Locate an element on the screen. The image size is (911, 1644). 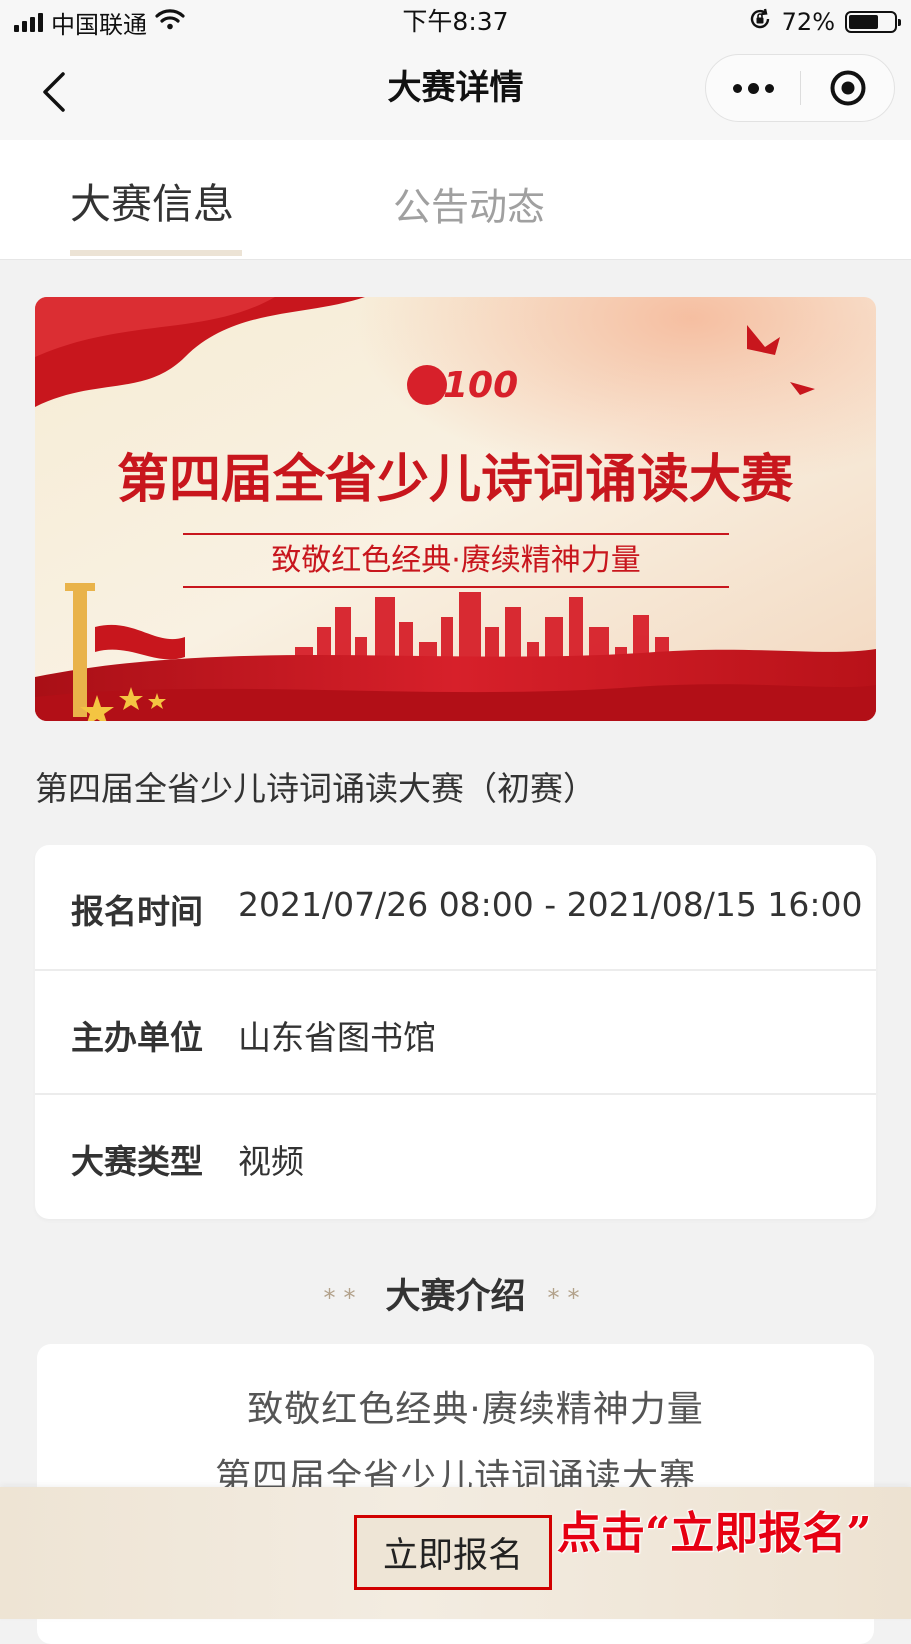
info-label: 报名时间 is located at coordinates (137, 911).